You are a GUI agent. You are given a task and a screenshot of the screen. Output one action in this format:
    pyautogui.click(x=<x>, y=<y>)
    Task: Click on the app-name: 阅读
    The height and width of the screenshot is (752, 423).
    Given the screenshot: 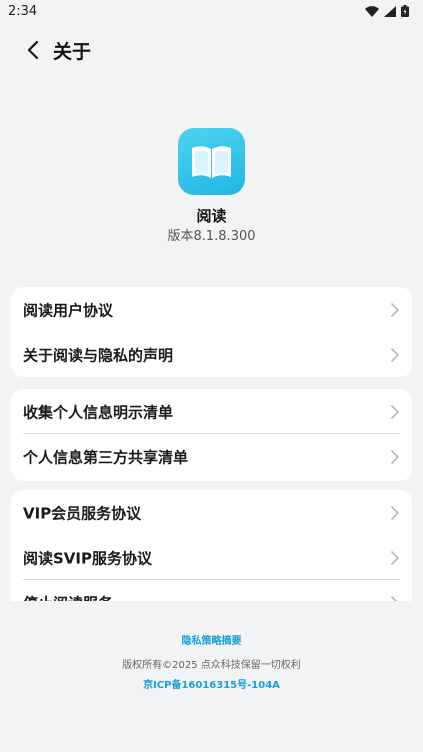 What is the action you would take?
    pyautogui.click(x=211, y=216)
    